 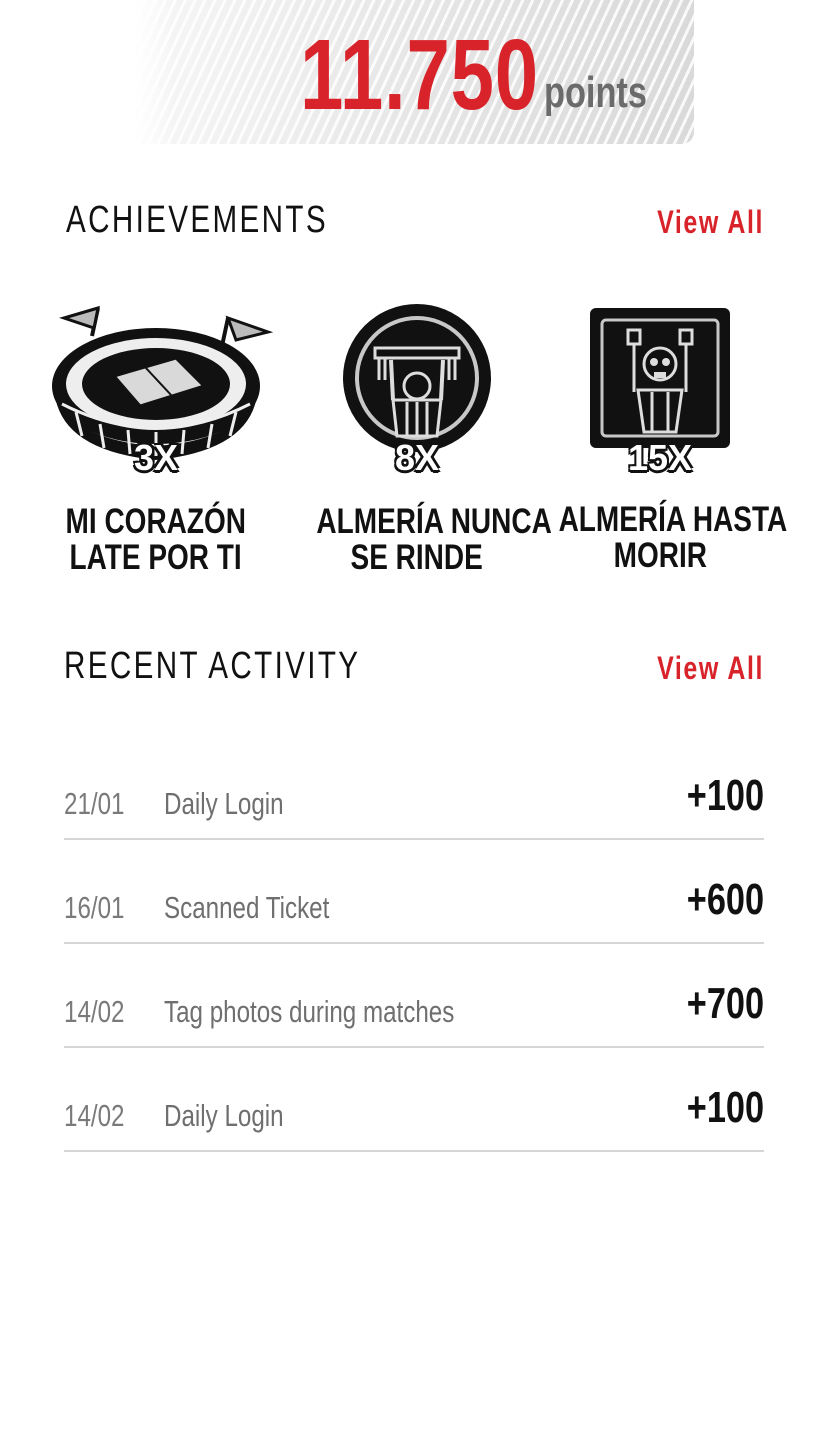 I want to click on activity-row: 14/02 Tag photos during matches +700, so click(x=414, y=996).